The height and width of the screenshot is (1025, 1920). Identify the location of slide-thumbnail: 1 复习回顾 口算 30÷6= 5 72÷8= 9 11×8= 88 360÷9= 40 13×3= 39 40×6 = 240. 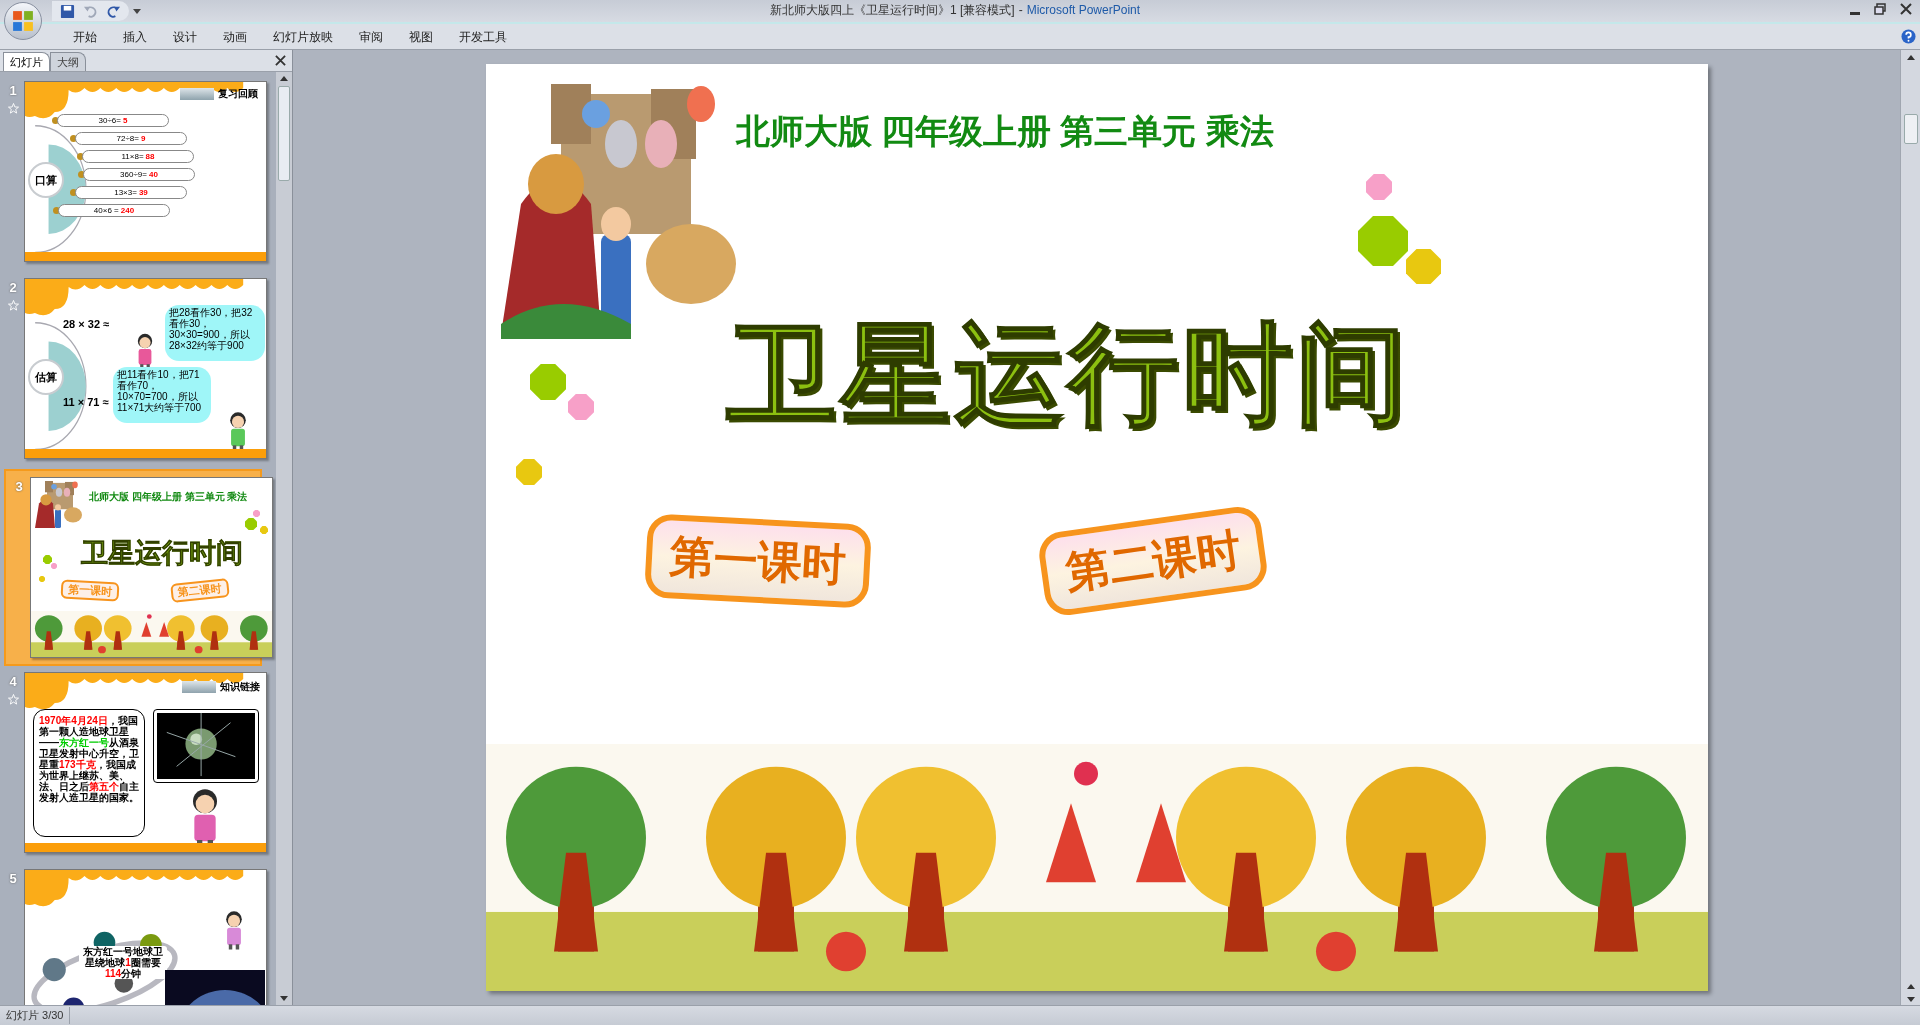
(138, 173).